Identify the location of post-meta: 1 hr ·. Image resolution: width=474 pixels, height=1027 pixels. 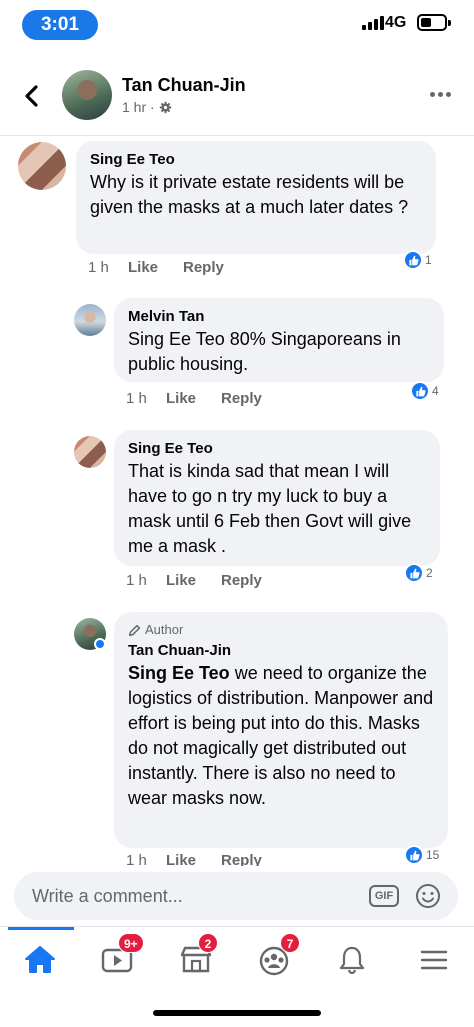
(147, 107).